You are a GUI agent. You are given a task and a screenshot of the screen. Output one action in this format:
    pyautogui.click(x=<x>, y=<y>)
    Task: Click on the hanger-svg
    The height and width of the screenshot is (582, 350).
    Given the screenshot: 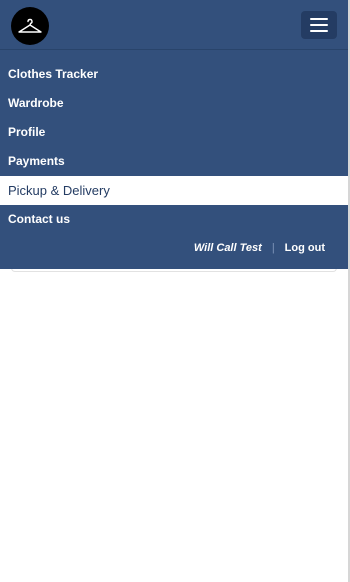 What is the action you would take?
    pyautogui.click(x=30, y=25)
    